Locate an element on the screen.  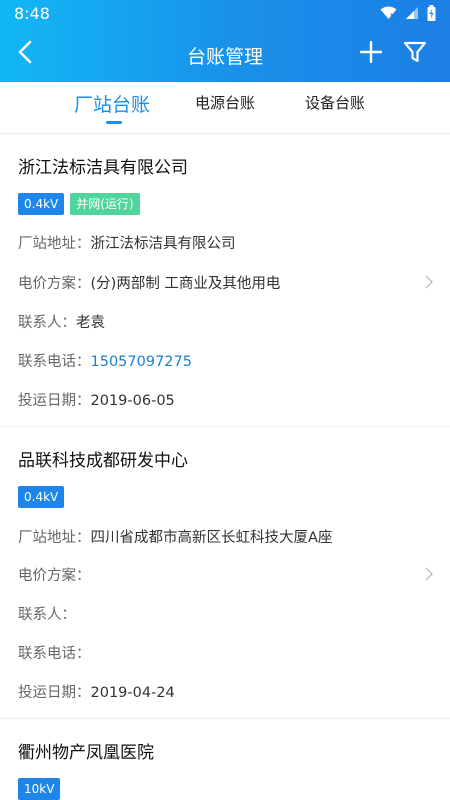
tab-power-ledger: 电源台账 is located at coordinates (225, 102).